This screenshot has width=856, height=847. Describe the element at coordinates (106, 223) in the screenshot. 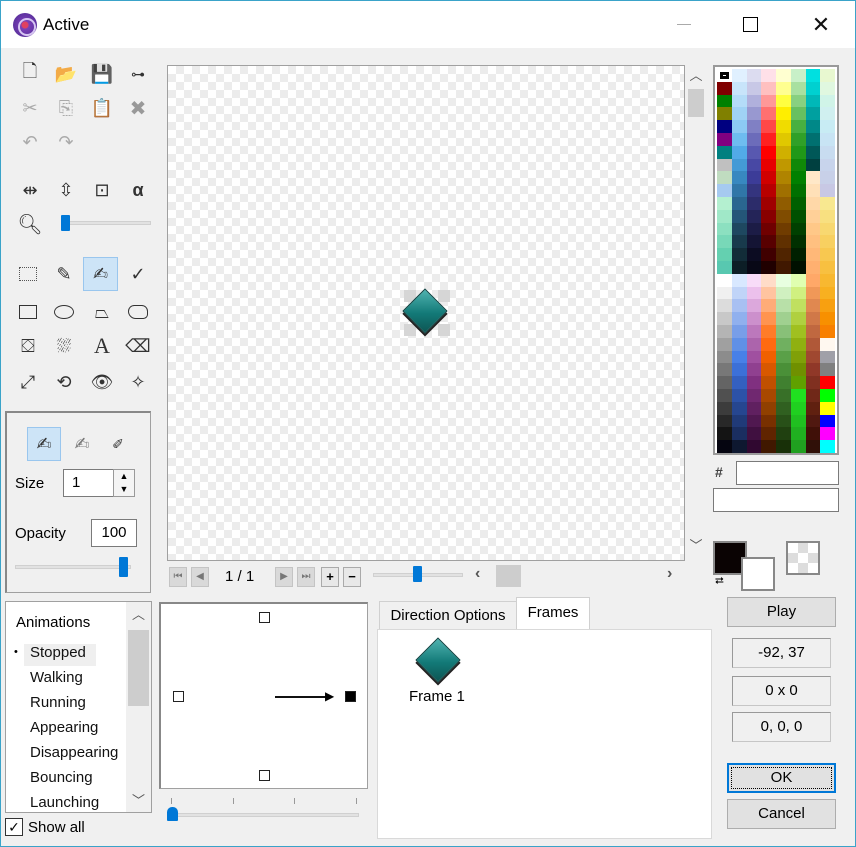

I see `zoom-slider` at that location.